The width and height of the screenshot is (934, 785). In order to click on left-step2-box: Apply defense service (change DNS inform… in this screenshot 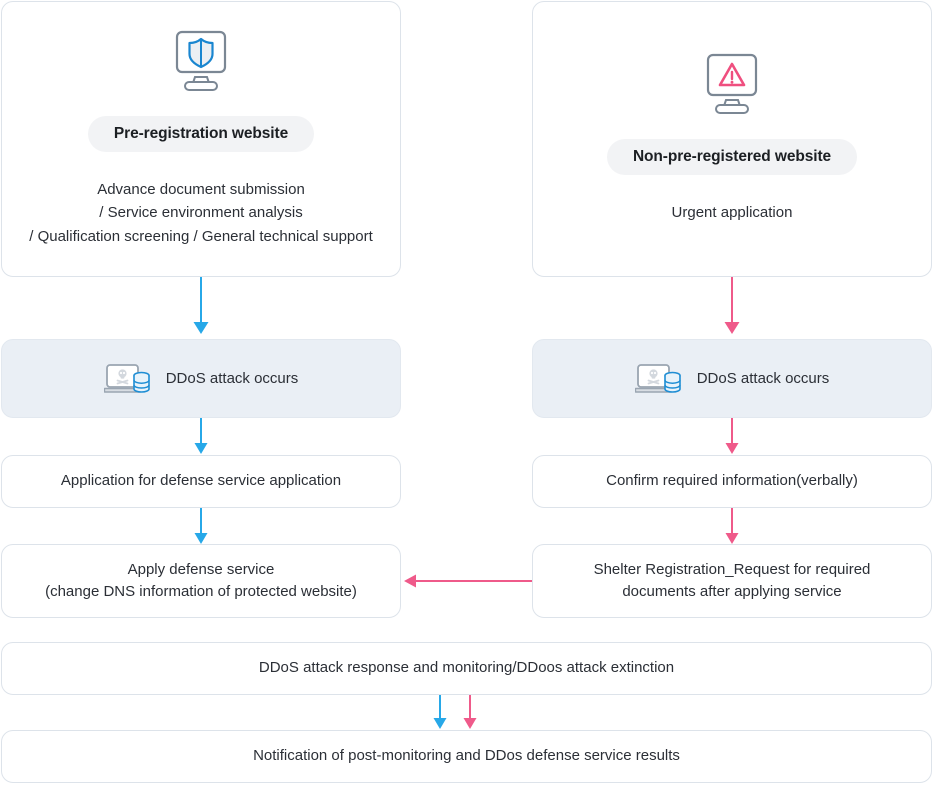, I will do `click(201, 581)`.